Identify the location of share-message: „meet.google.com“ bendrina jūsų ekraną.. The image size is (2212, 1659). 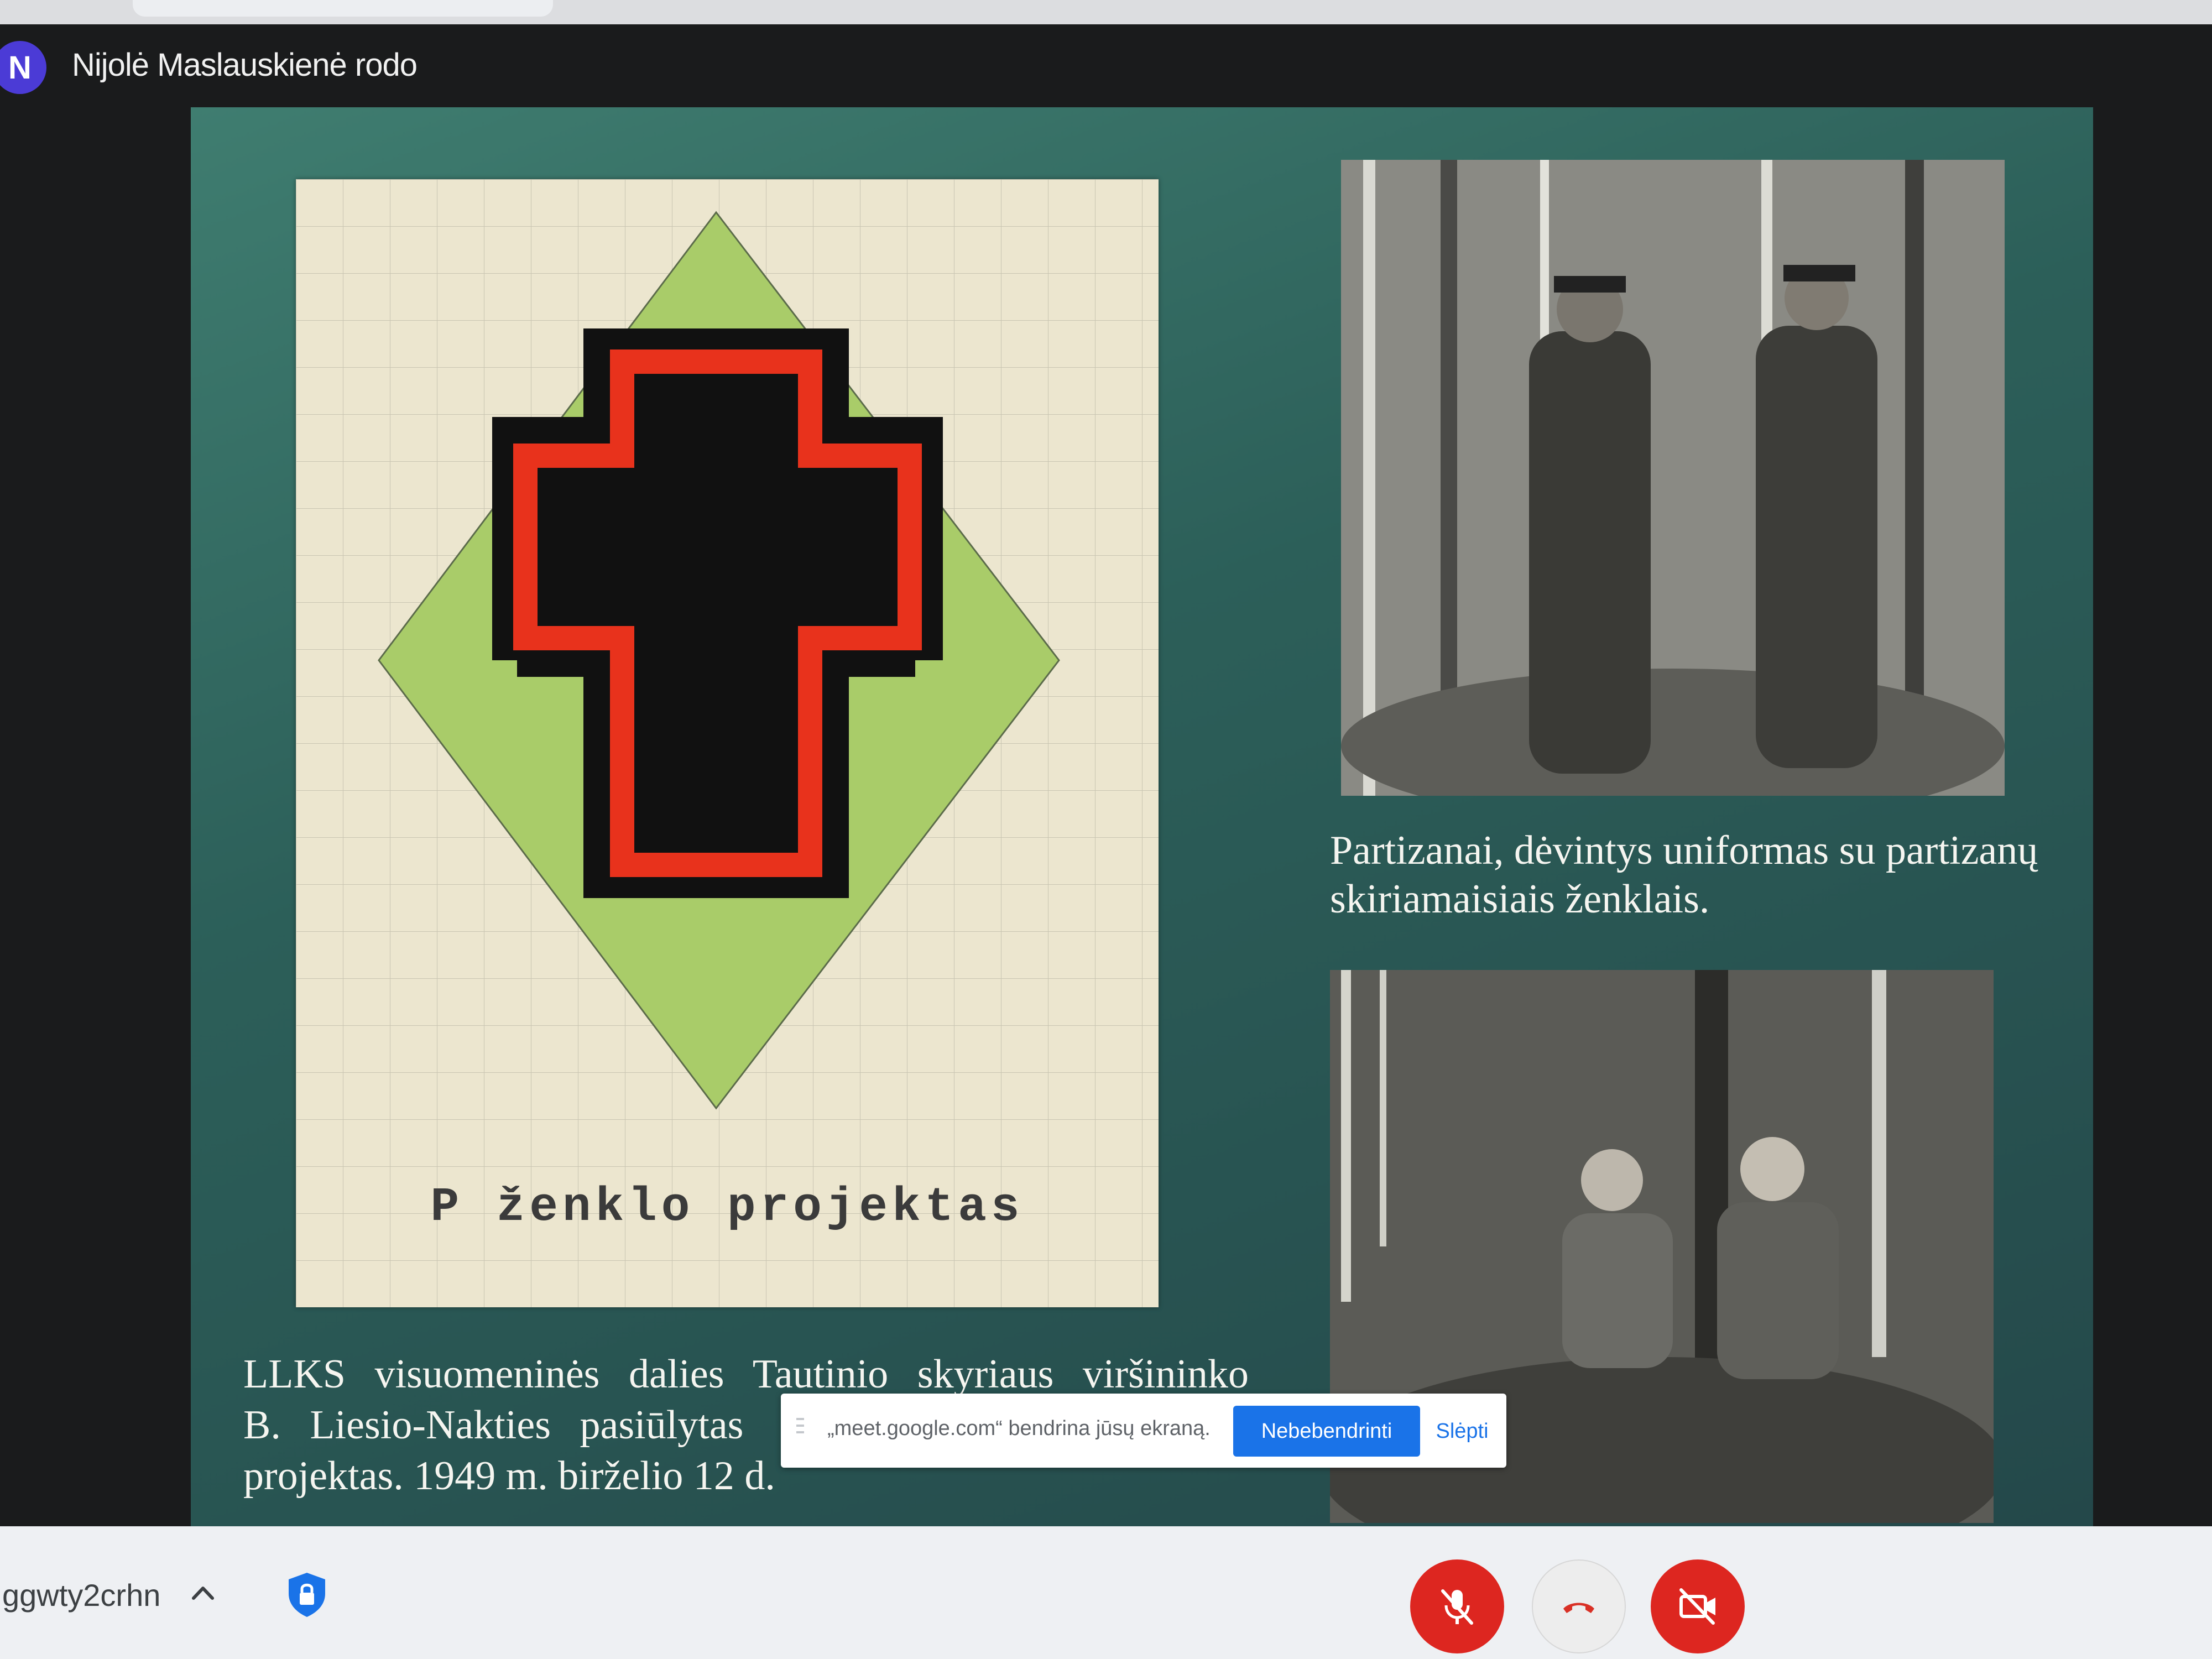
(1019, 1429).